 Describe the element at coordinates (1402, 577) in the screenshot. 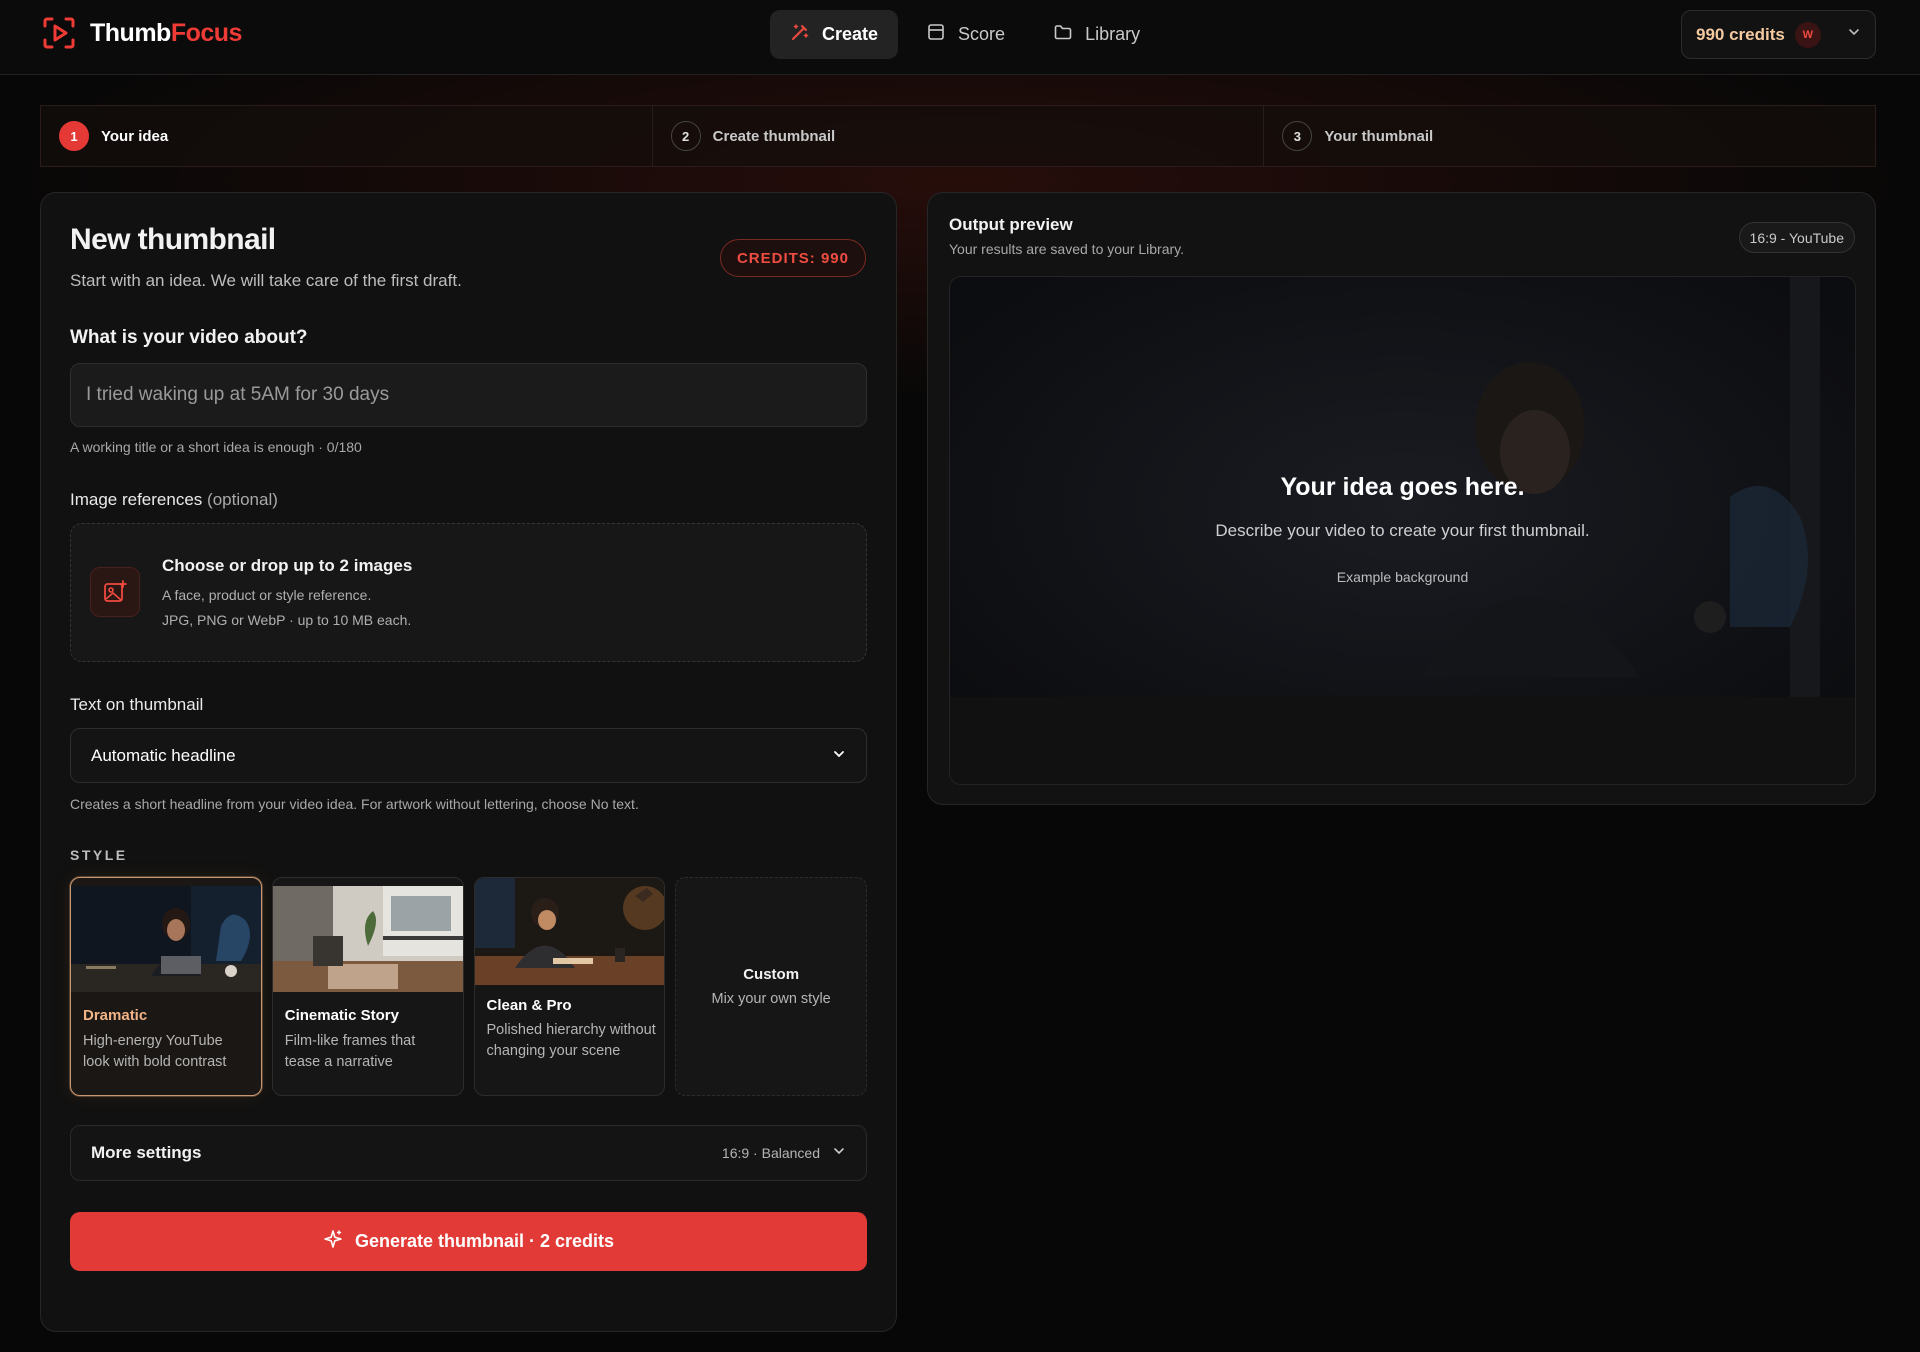

I see `preview-note: Example background` at that location.